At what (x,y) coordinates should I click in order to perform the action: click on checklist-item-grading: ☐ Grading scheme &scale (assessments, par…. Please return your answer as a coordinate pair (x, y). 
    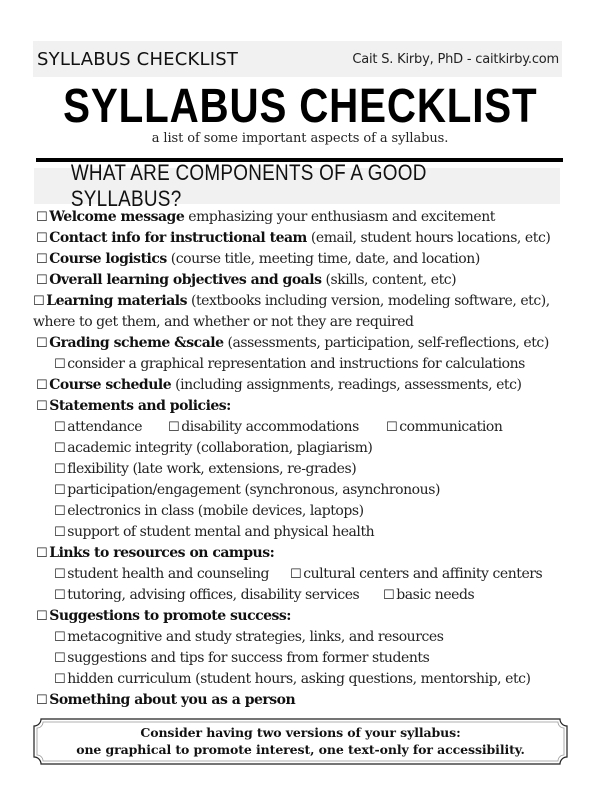
    Looking at the image, I should click on (301, 343).